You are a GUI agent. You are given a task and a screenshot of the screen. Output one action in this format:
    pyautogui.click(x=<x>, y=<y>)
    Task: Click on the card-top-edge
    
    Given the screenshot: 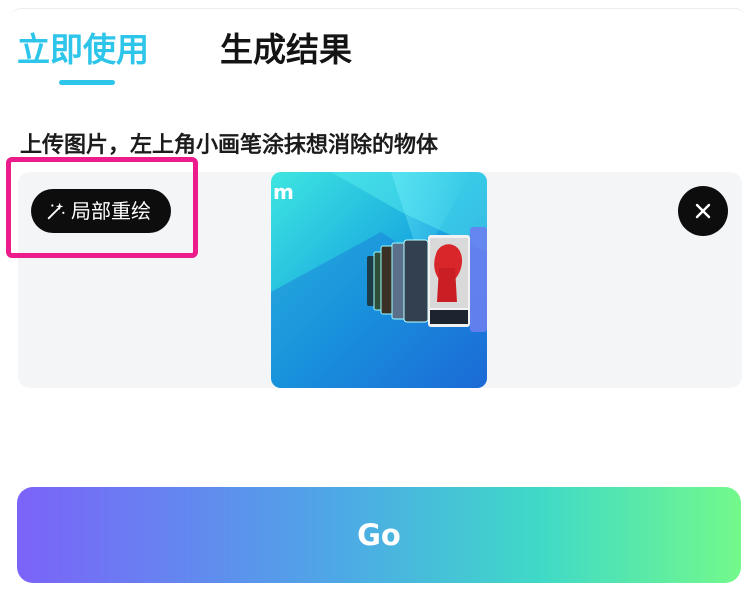 What is the action you would take?
    pyautogui.click(x=378, y=13)
    